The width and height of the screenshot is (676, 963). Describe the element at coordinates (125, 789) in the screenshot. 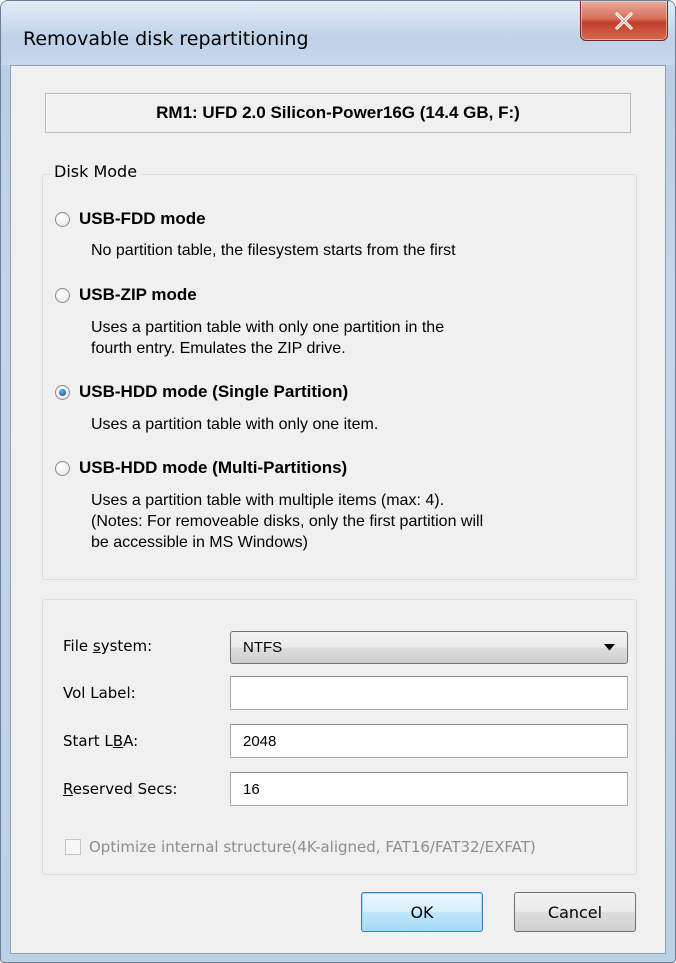

I see `reserved-secs-label-post: eserved Secs:` at that location.